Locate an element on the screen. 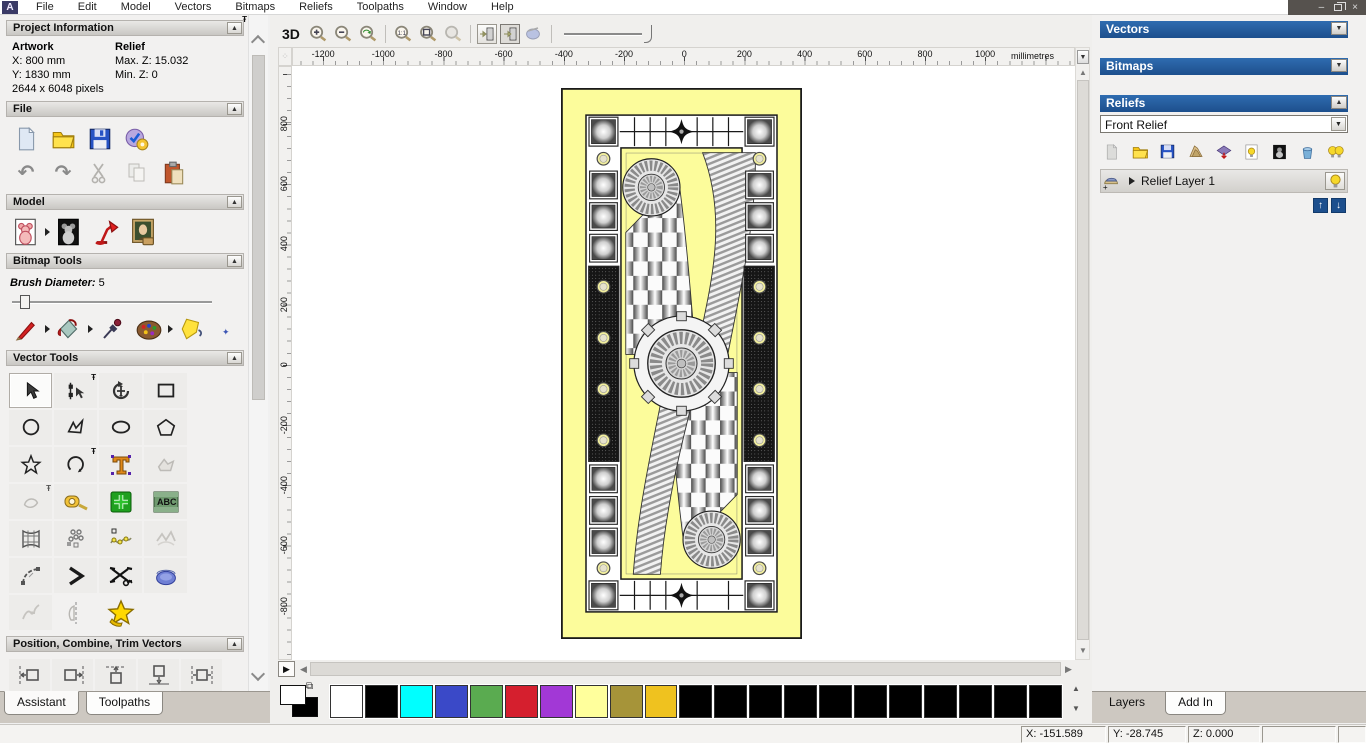 Image resolution: width=1366 pixels, height=743 pixels. primary-secondary-colour-indicator: ⧉ is located at coordinates (301, 701).